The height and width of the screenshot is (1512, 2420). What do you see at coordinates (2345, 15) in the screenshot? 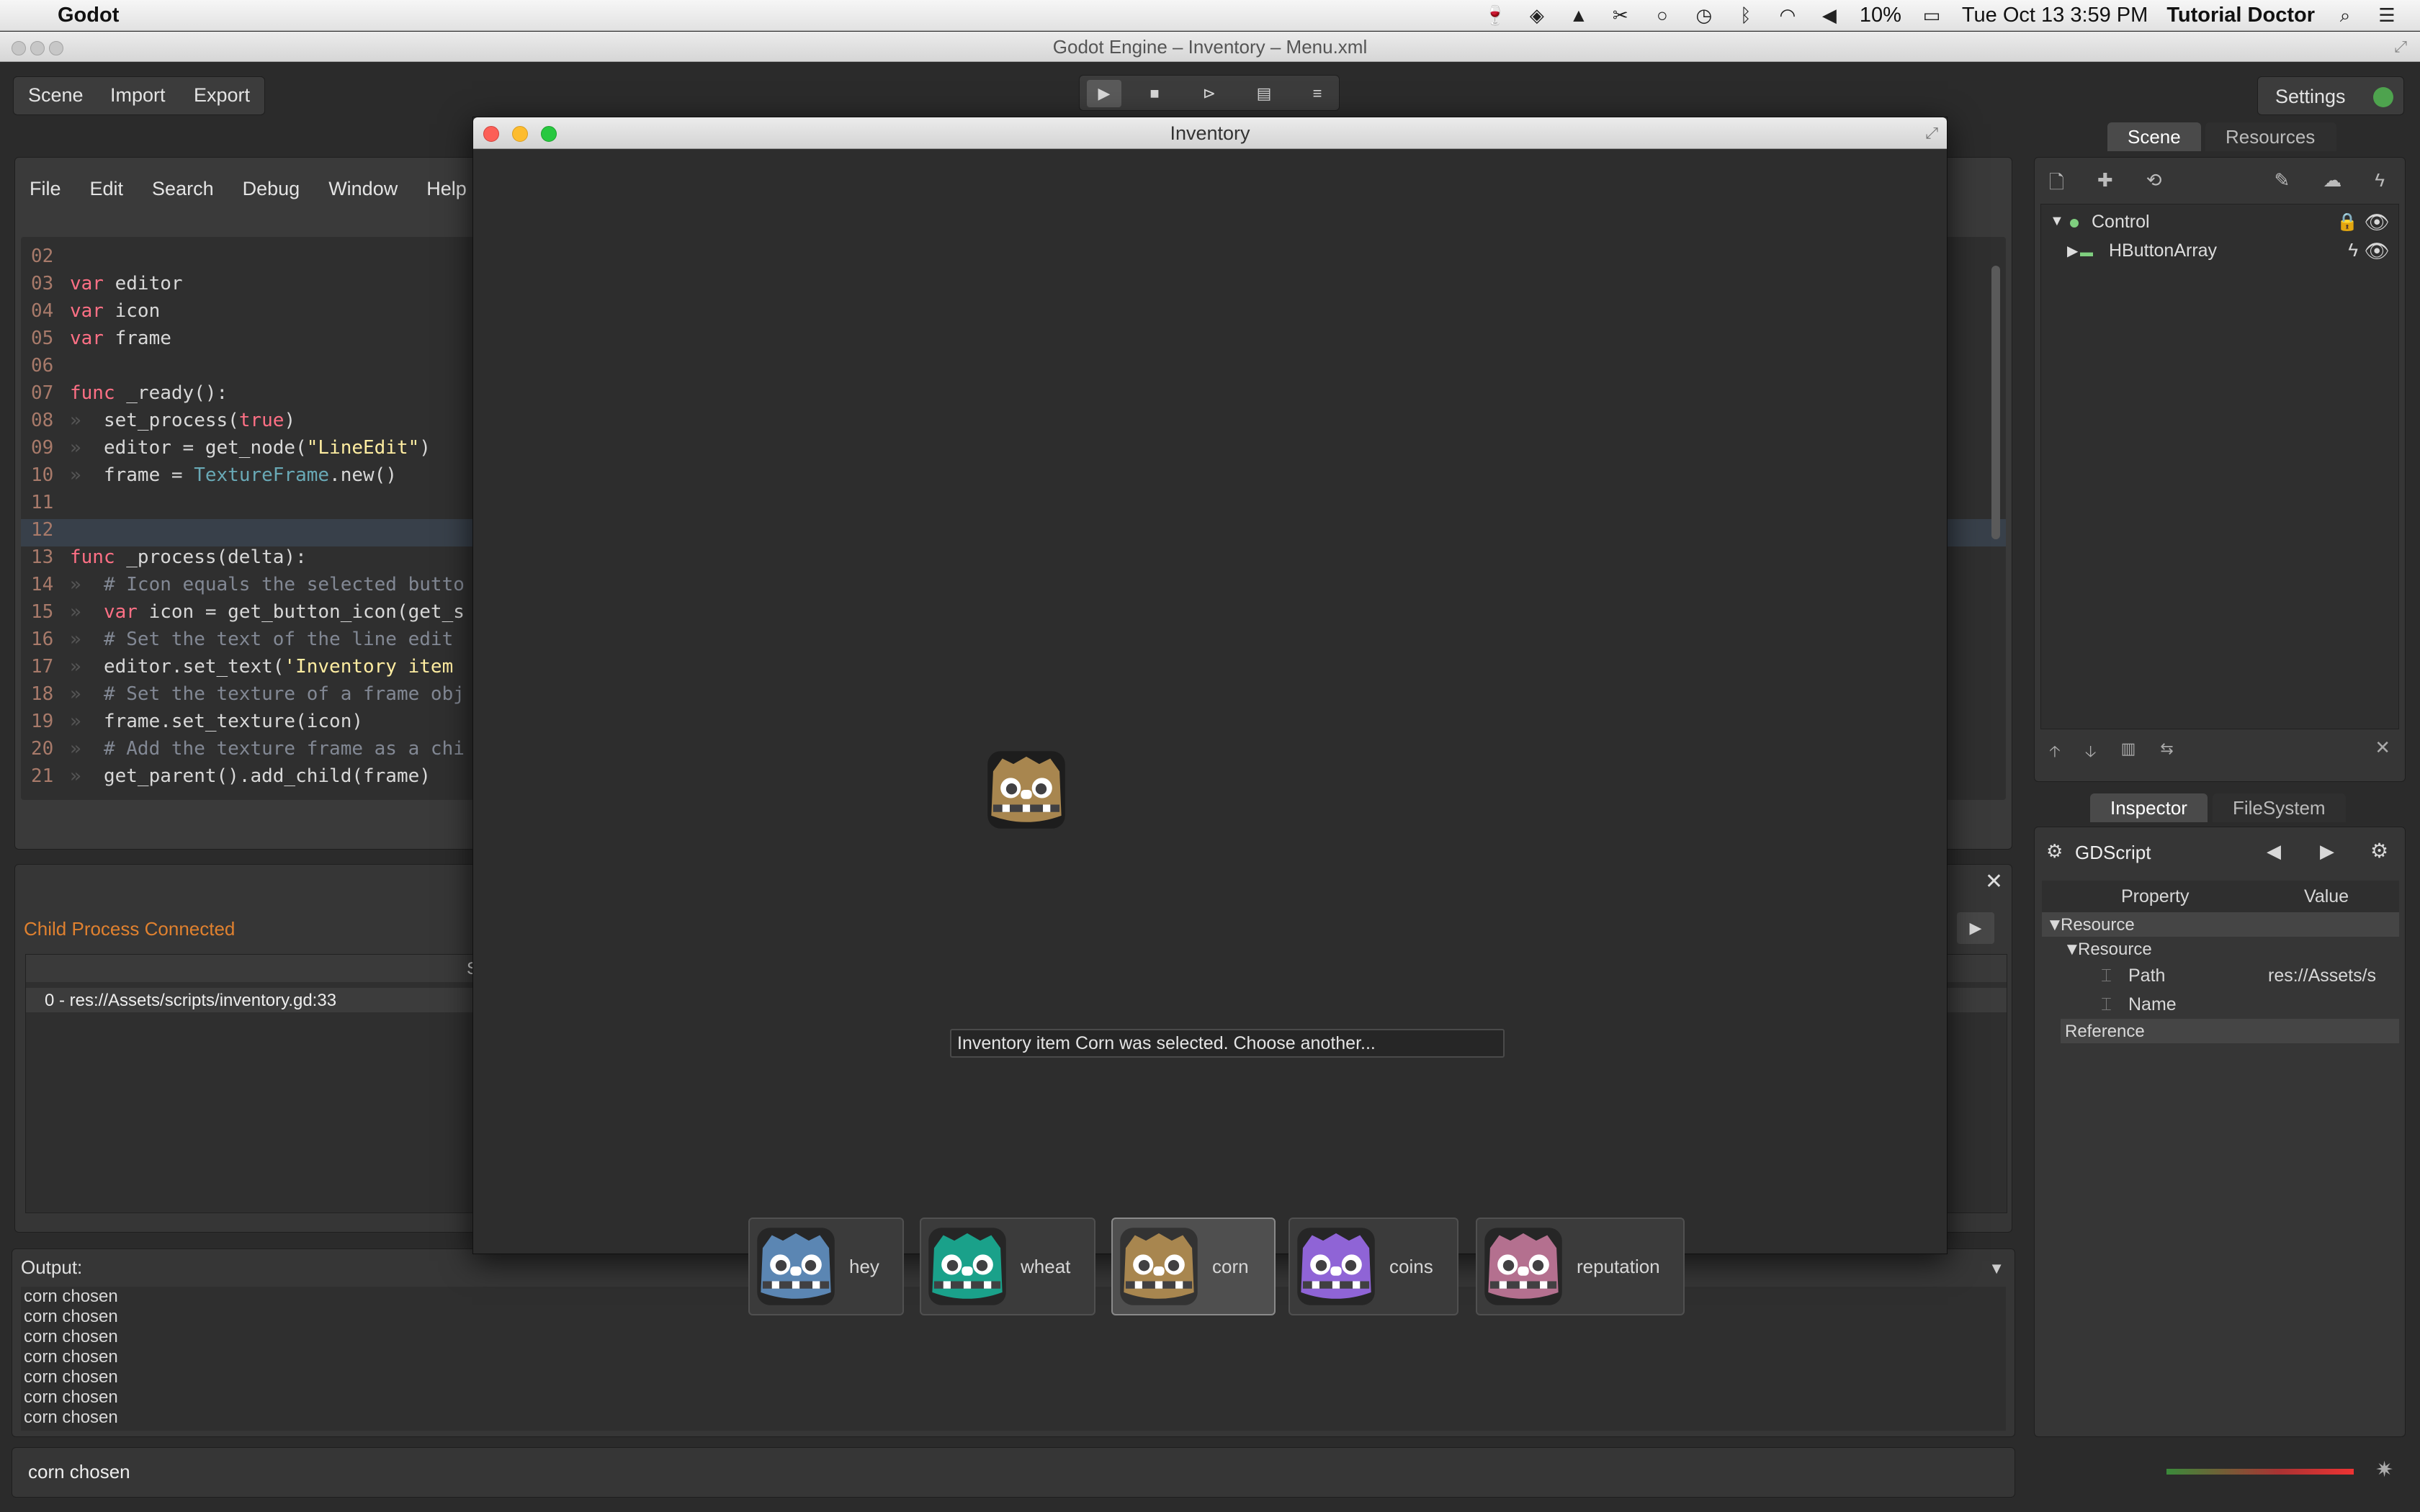
I see `spotlight-search-icon: ⌕` at bounding box center [2345, 15].